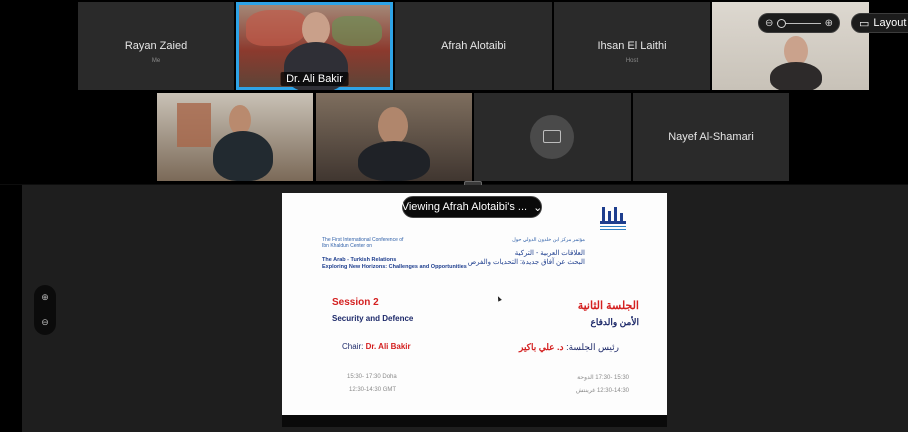 Image resolution: width=908 pixels, height=432 pixels. I want to click on chair-en: Chair: Dr. Ali Bakir, so click(376, 346).